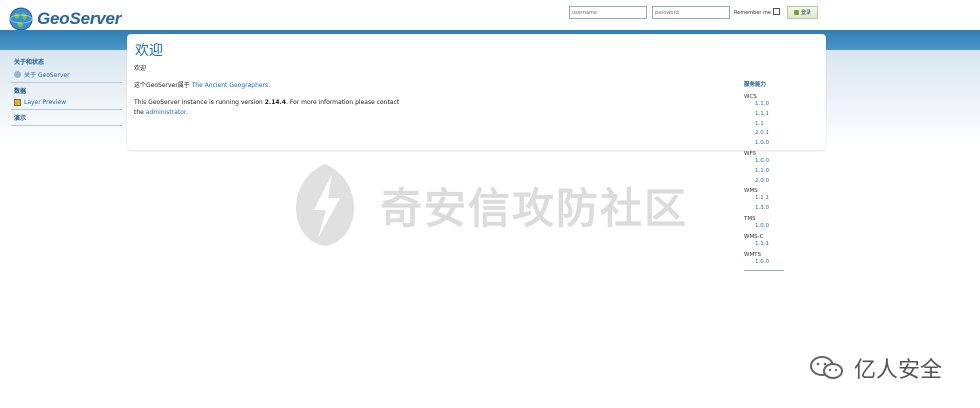 The width and height of the screenshot is (980, 408). Describe the element at coordinates (796, 12) in the screenshot. I see `login-icon` at that location.